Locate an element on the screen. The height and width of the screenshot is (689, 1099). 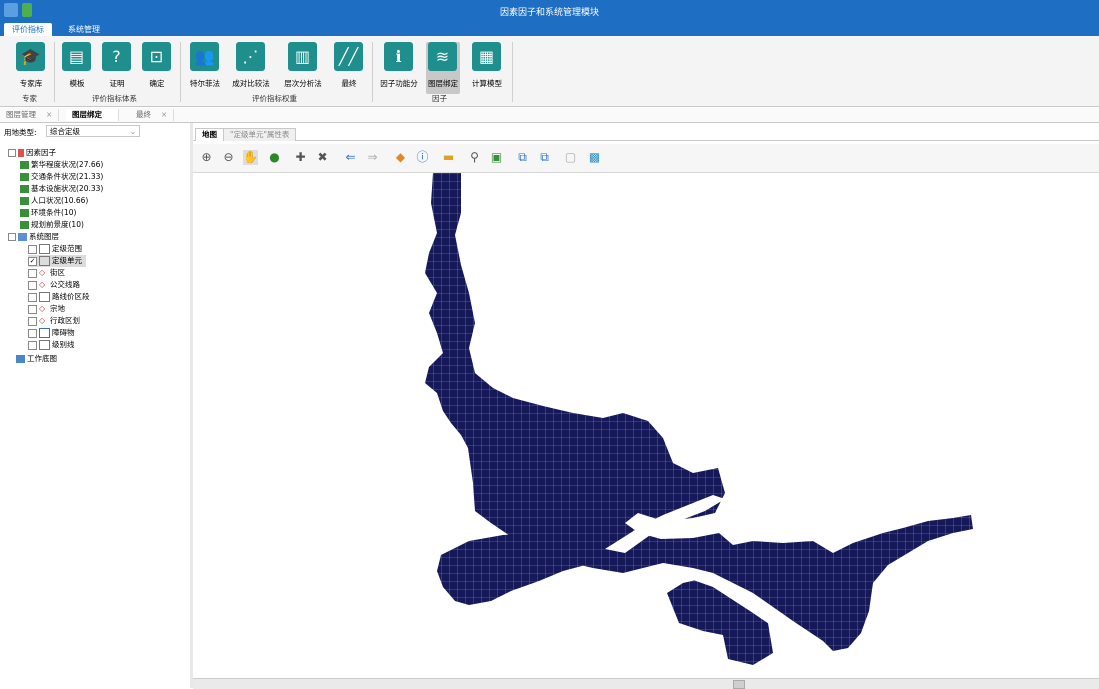
horizontal-scrollbar is located at coordinates (646, 683).